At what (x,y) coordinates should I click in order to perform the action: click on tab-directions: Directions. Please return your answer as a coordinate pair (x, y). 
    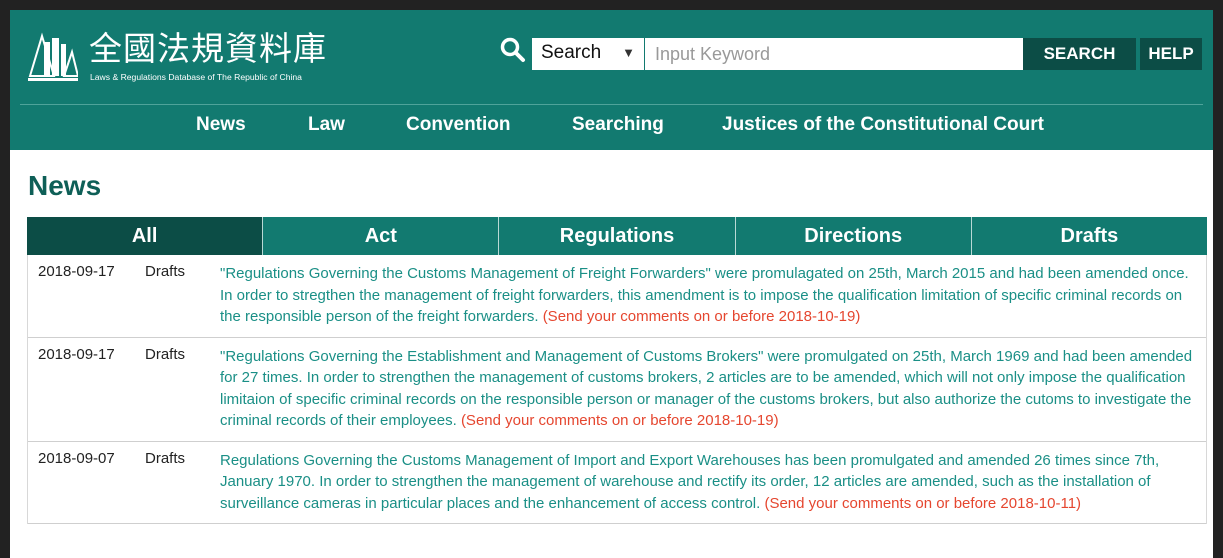
    Looking at the image, I should click on (852, 236).